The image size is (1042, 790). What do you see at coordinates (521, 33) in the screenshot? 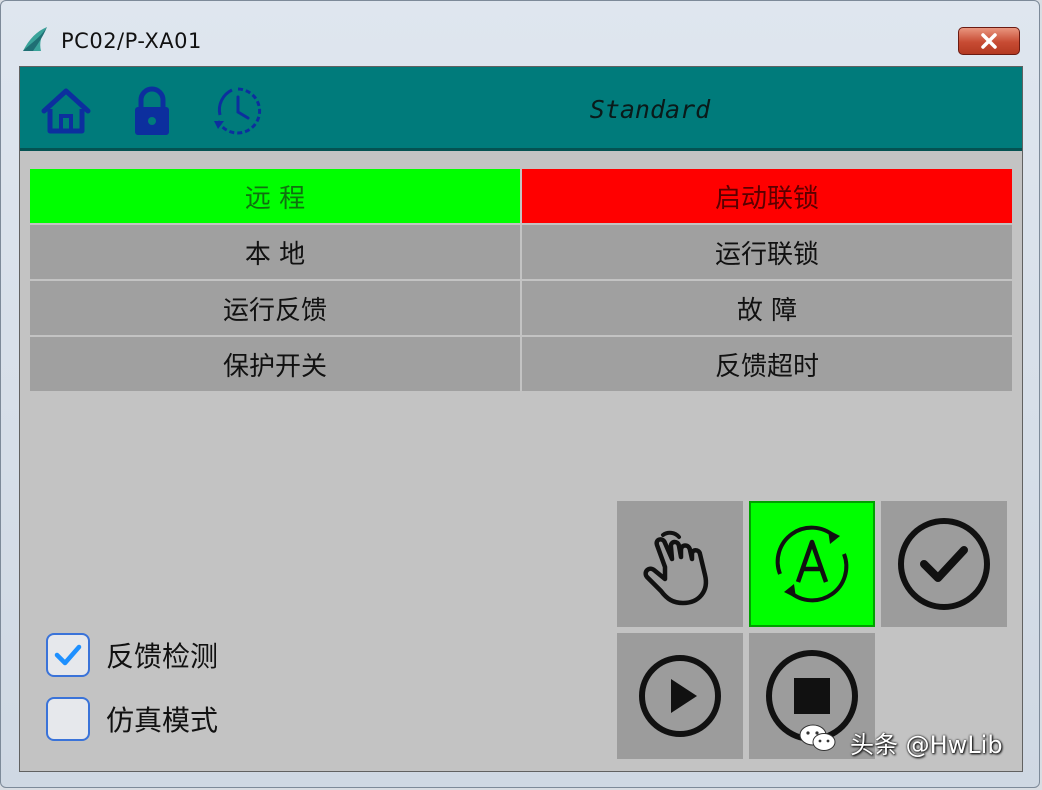
I see `title-bar: PC02/P-XA01` at bounding box center [521, 33].